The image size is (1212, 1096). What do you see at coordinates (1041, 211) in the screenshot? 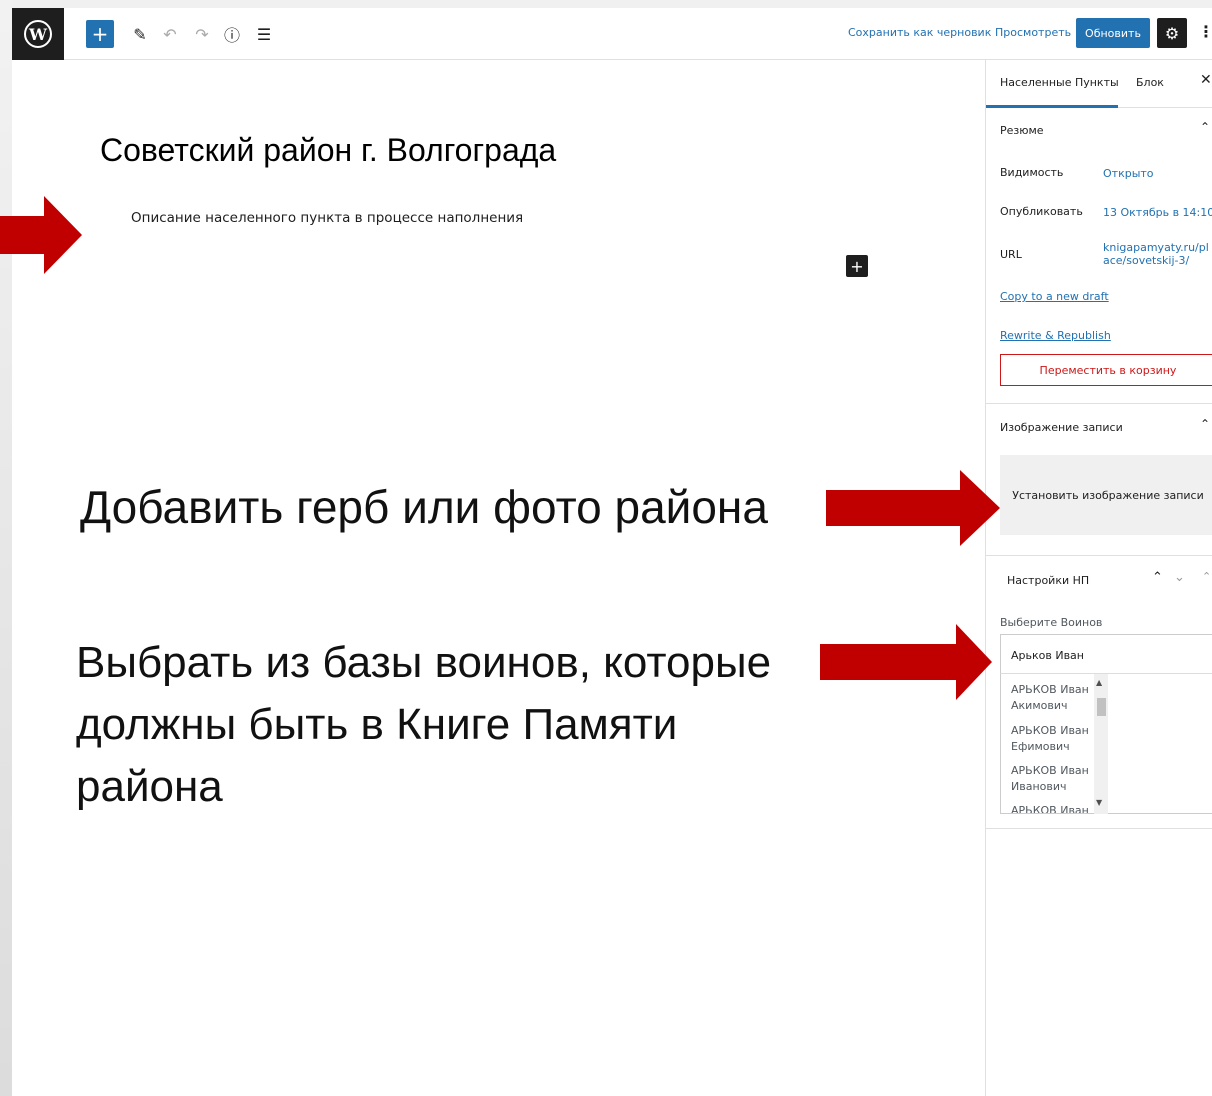
I see `publish-label: Опубликовать` at bounding box center [1041, 211].